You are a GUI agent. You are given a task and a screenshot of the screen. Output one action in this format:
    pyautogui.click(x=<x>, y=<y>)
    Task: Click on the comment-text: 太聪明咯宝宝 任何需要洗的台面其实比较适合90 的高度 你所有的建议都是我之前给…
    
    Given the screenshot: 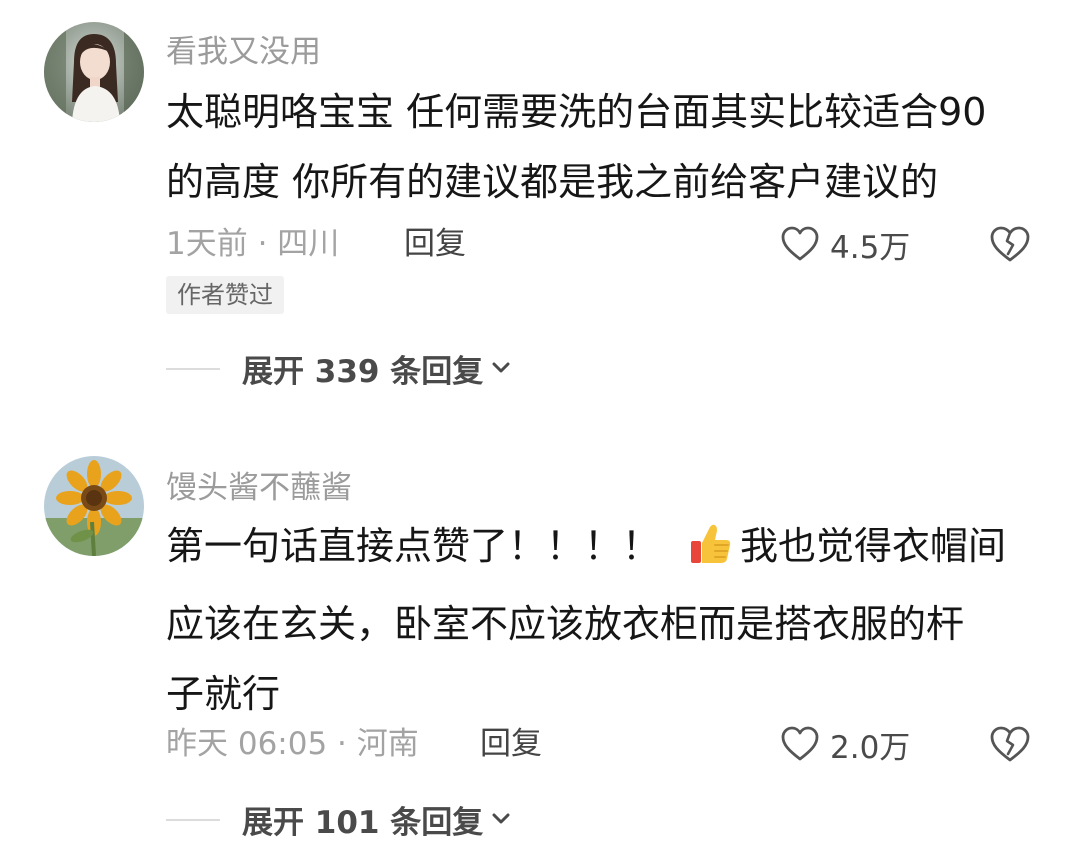 What is the action you would take?
    pyautogui.click(x=606, y=147)
    